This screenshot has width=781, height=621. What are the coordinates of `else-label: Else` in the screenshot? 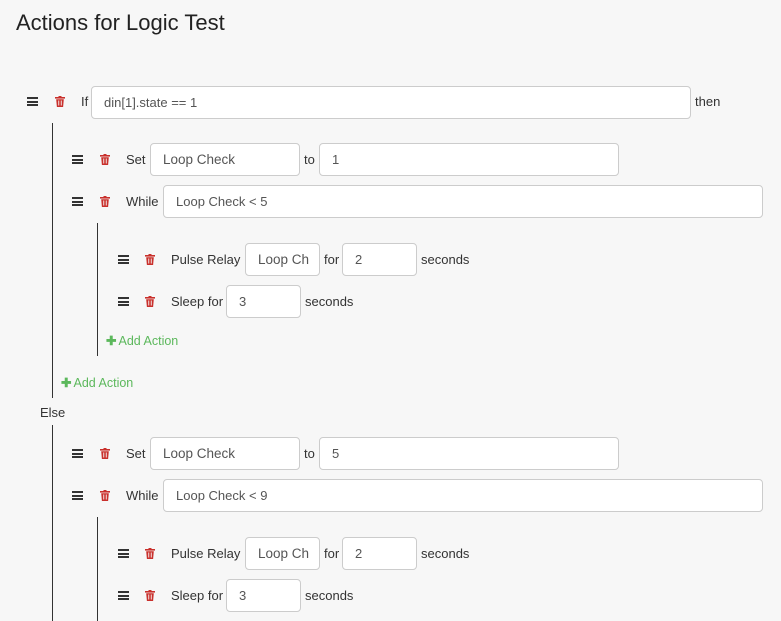 It's located at (53, 412).